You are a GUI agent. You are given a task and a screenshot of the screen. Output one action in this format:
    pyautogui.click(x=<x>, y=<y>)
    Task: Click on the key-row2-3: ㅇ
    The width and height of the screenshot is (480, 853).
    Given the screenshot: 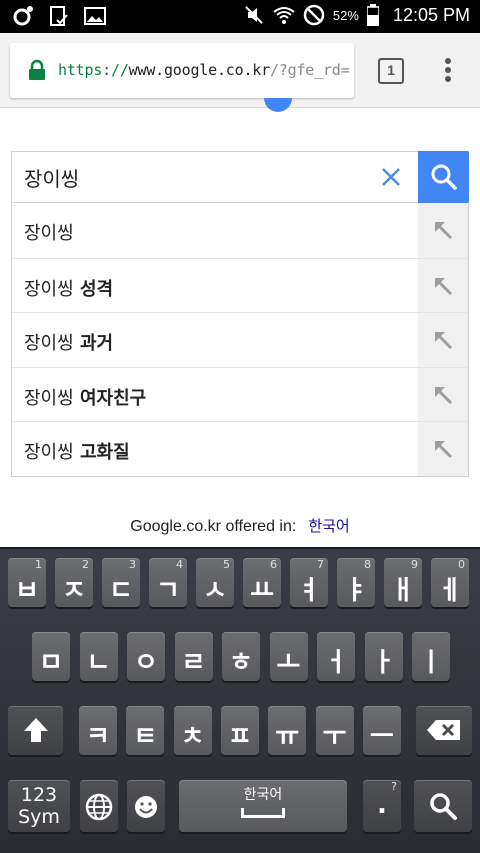 What is the action you would take?
    pyautogui.click(x=146, y=656)
    